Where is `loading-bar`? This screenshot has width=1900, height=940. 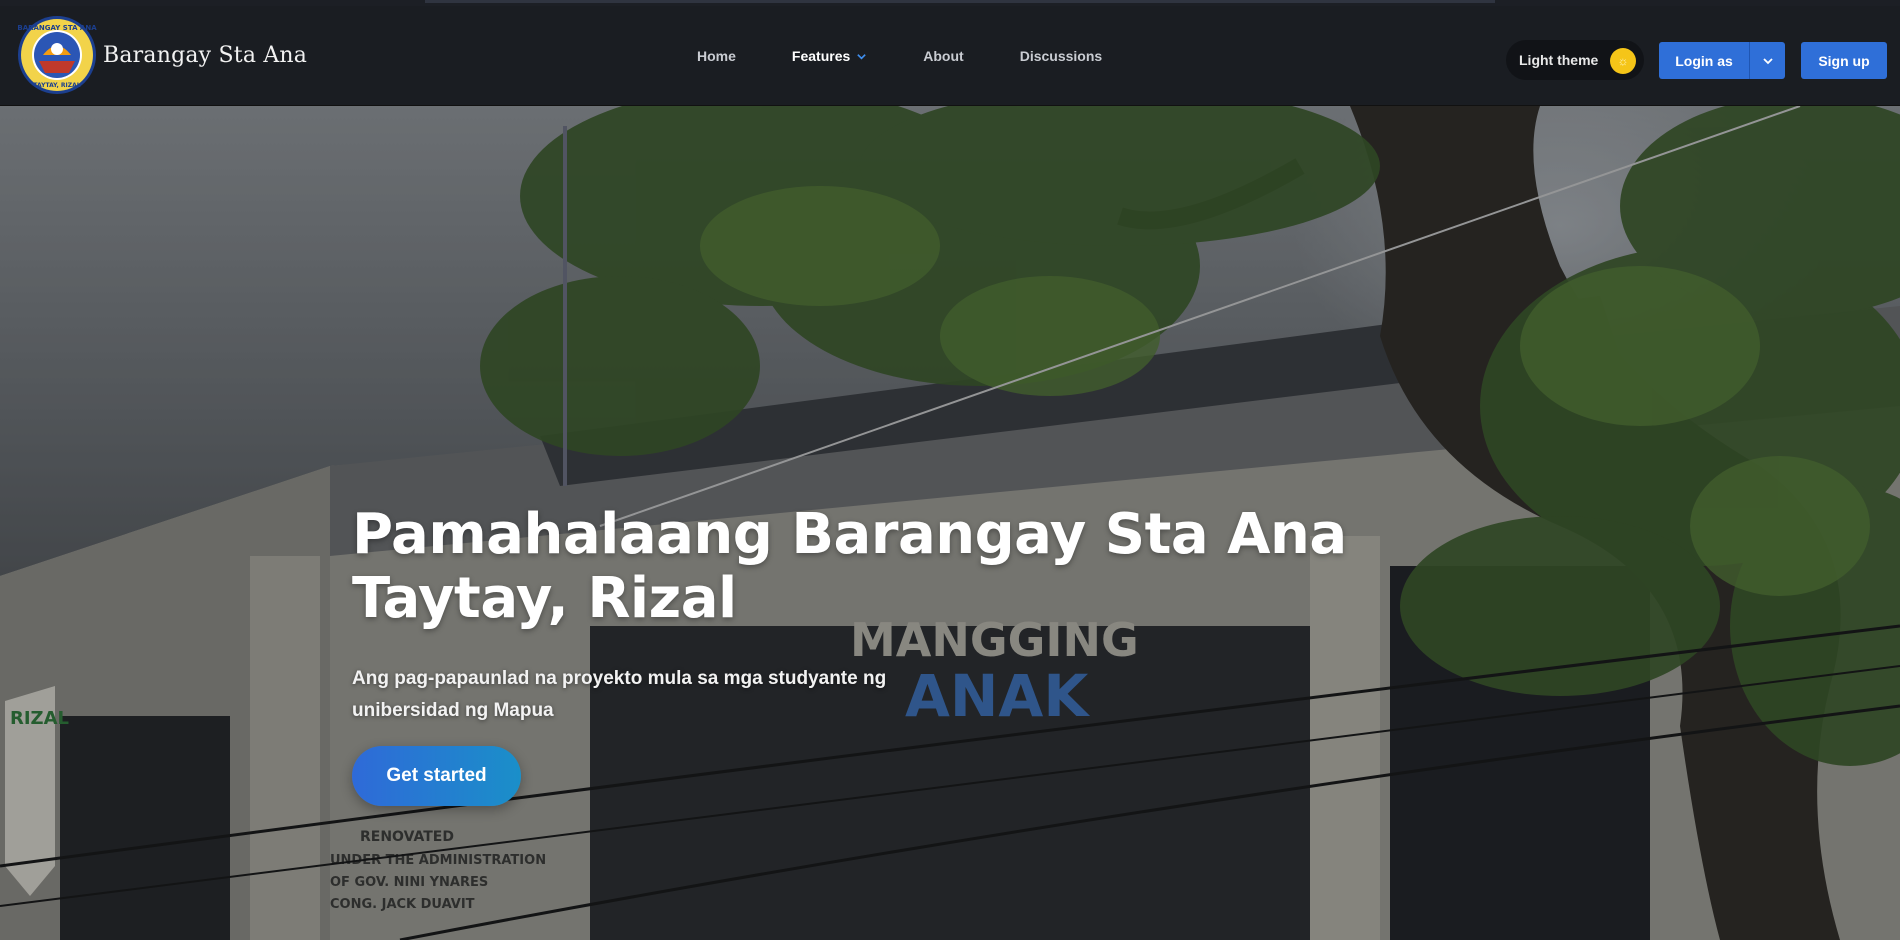
loading-bar is located at coordinates (960, 1).